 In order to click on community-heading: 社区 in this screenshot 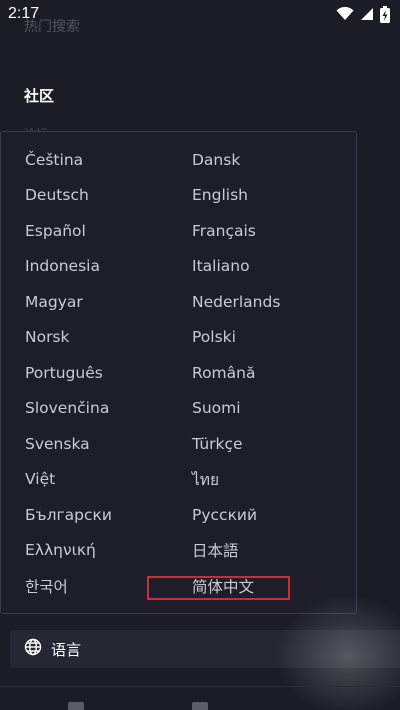, I will do `click(39, 96)`.